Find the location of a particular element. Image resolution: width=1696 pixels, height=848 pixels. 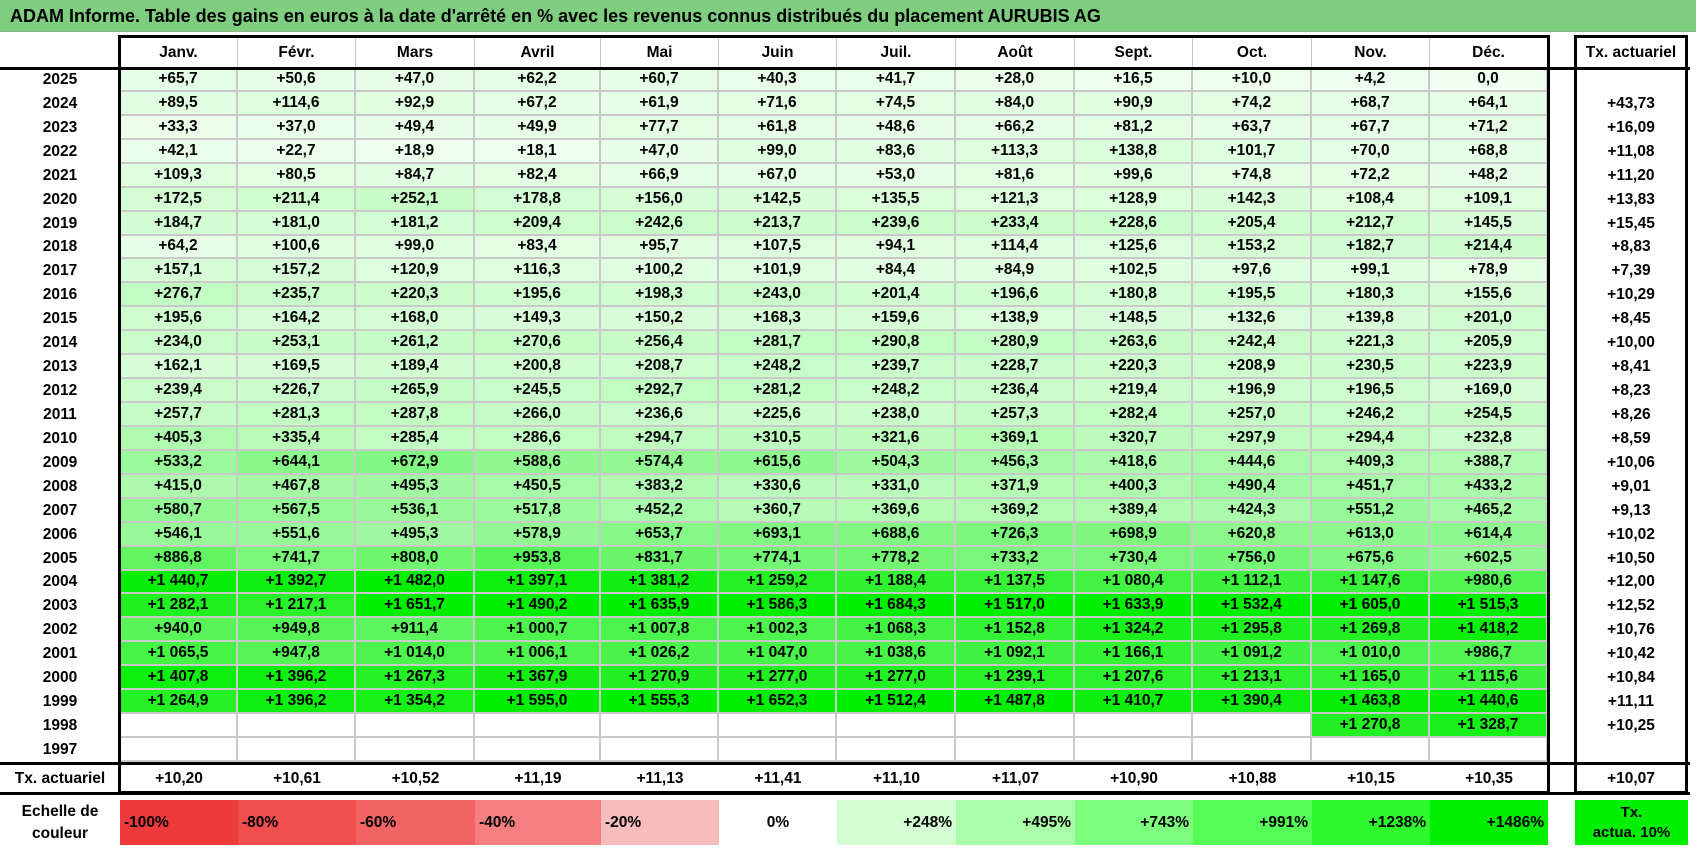

table-cell: +369,1 is located at coordinates (1015, 438).